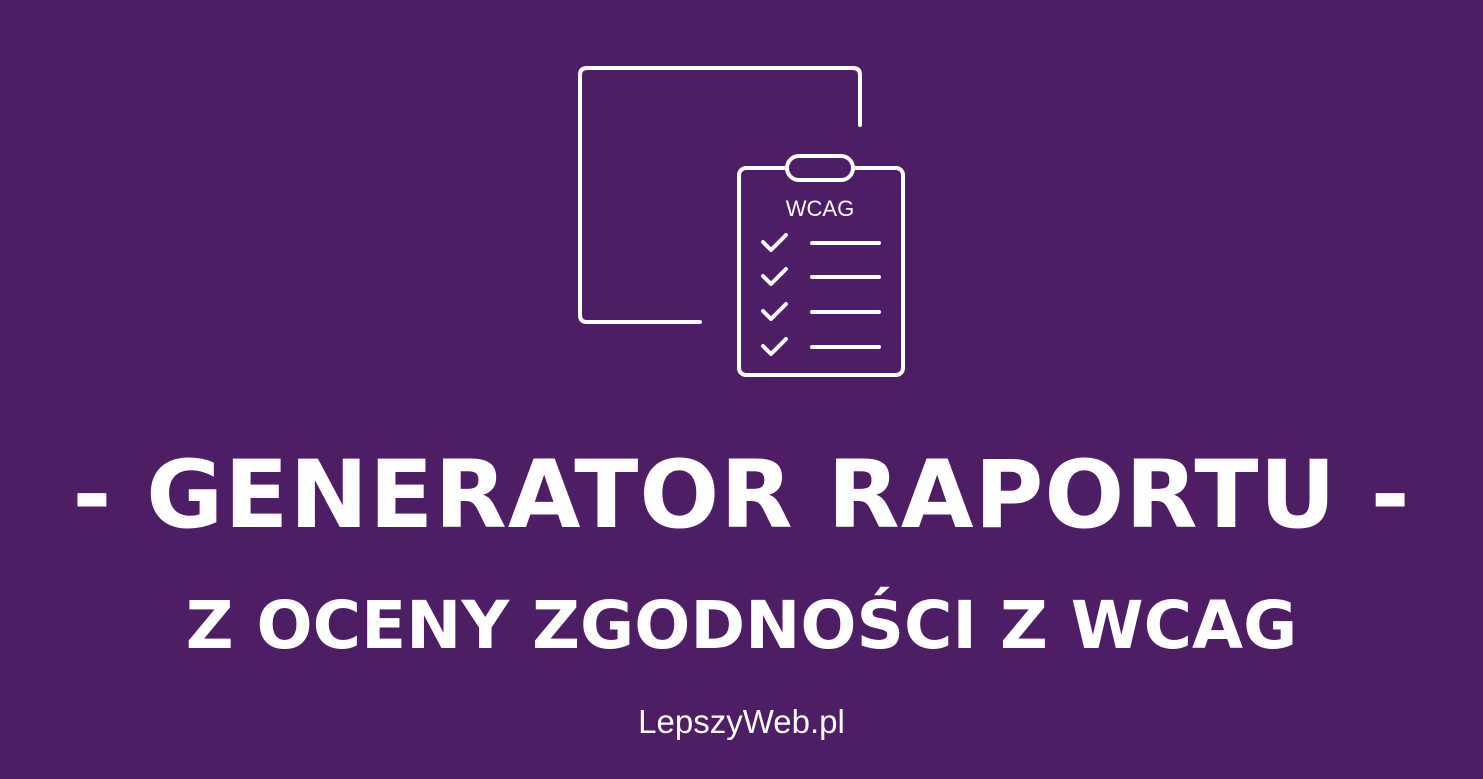 This screenshot has height=779, width=1483. Describe the element at coordinates (820, 208) in the screenshot. I see `clipboard-label: WCAG` at that location.